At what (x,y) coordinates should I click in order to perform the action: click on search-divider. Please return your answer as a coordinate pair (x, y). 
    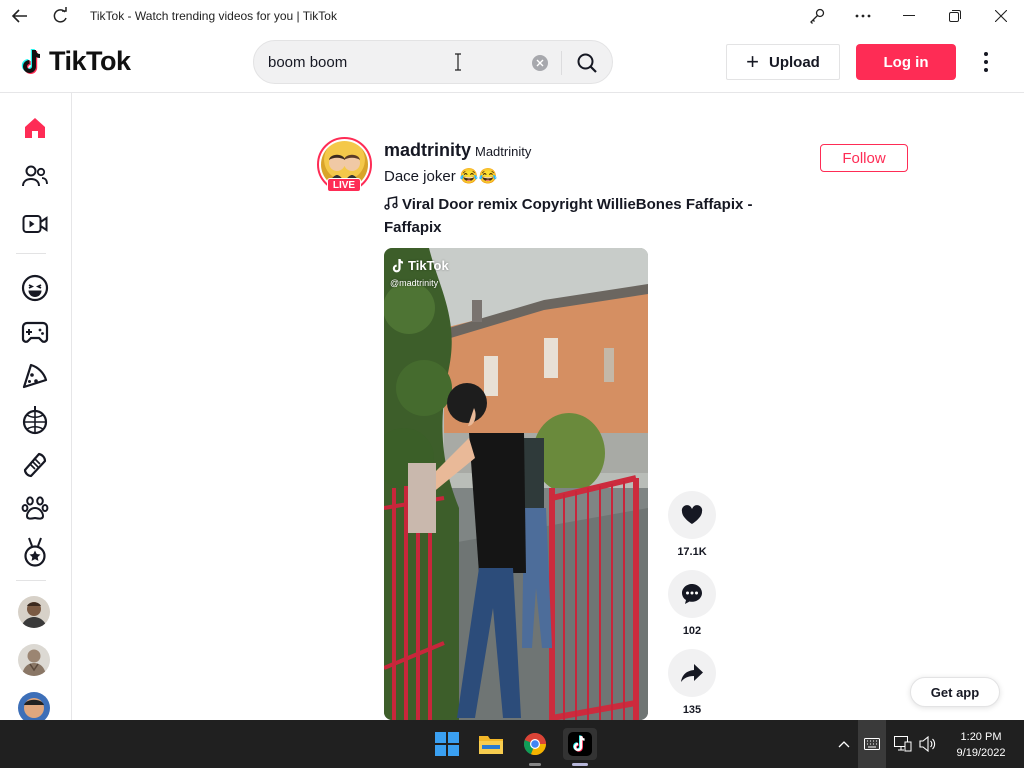
    Looking at the image, I should click on (561, 63).